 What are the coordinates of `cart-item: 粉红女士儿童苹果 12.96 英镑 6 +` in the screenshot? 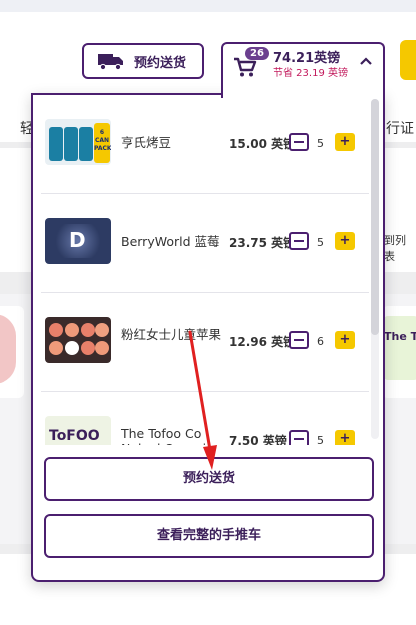 It's located at (205, 342).